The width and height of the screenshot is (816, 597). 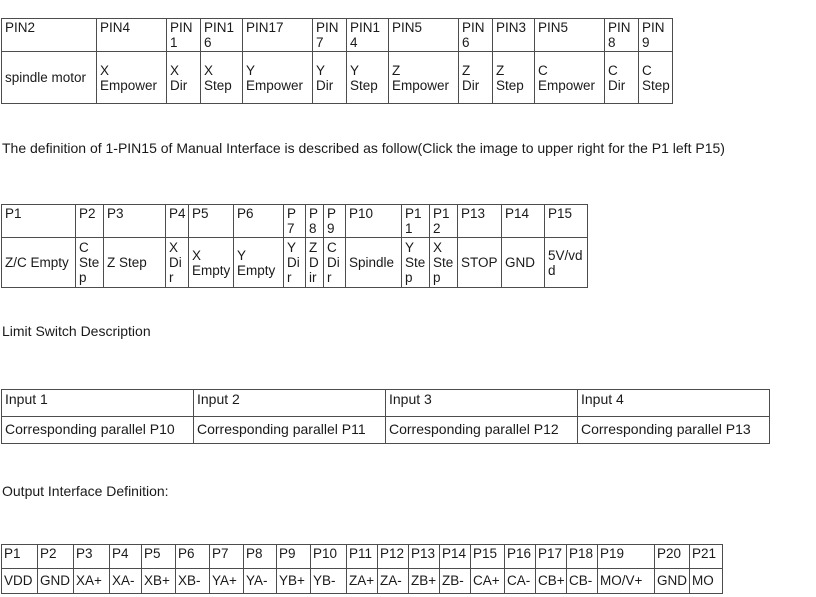 I want to click on parallel-pins-value-cell-5: Y Empower, so click(x=277, y=78).